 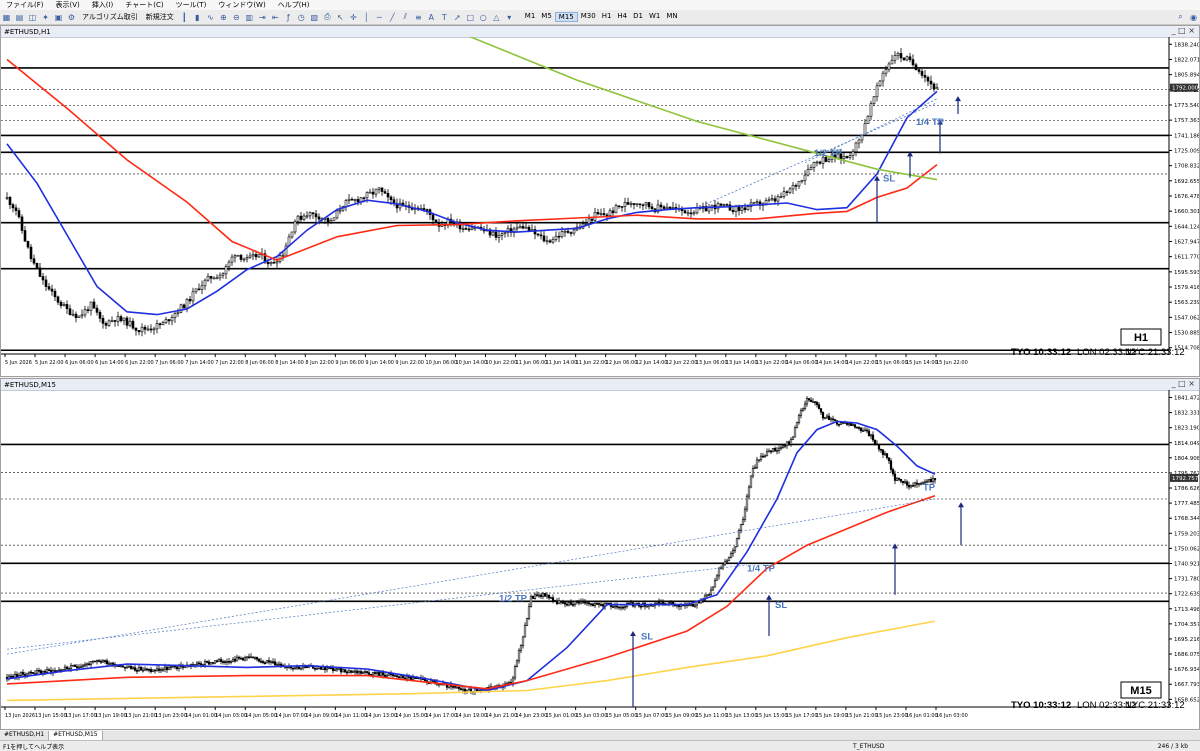 What do you see at coordinates (588, 17) in the screenshot?
I see `timeframe-m30: M30` at bounding box center [588, 17].